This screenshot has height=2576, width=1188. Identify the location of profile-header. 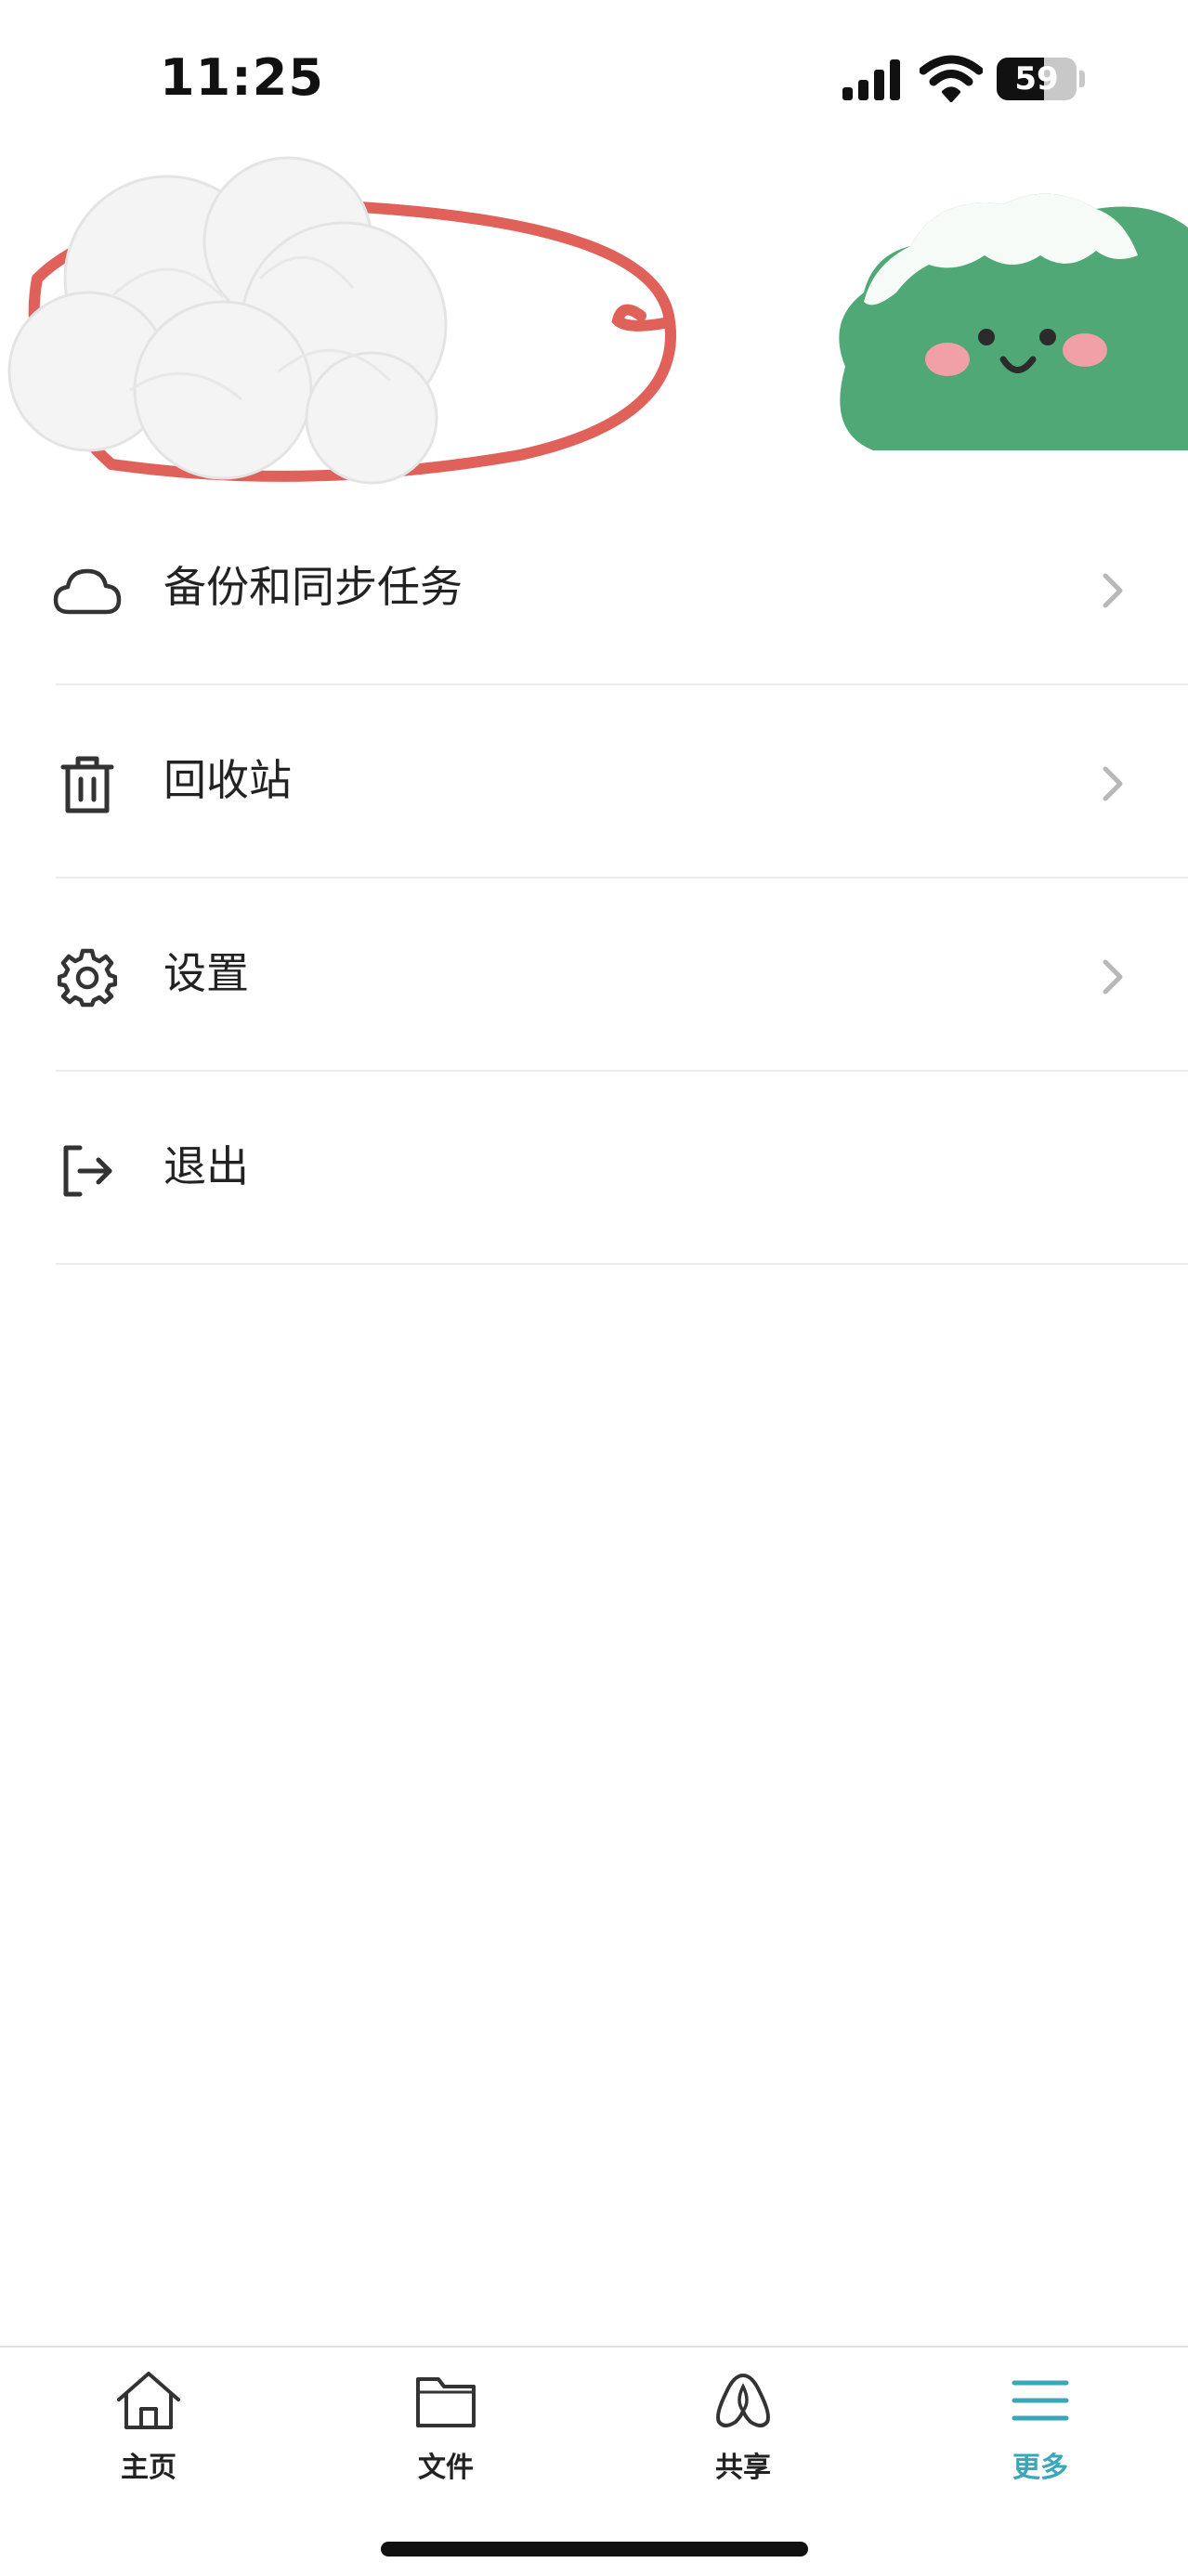
(594, 320).